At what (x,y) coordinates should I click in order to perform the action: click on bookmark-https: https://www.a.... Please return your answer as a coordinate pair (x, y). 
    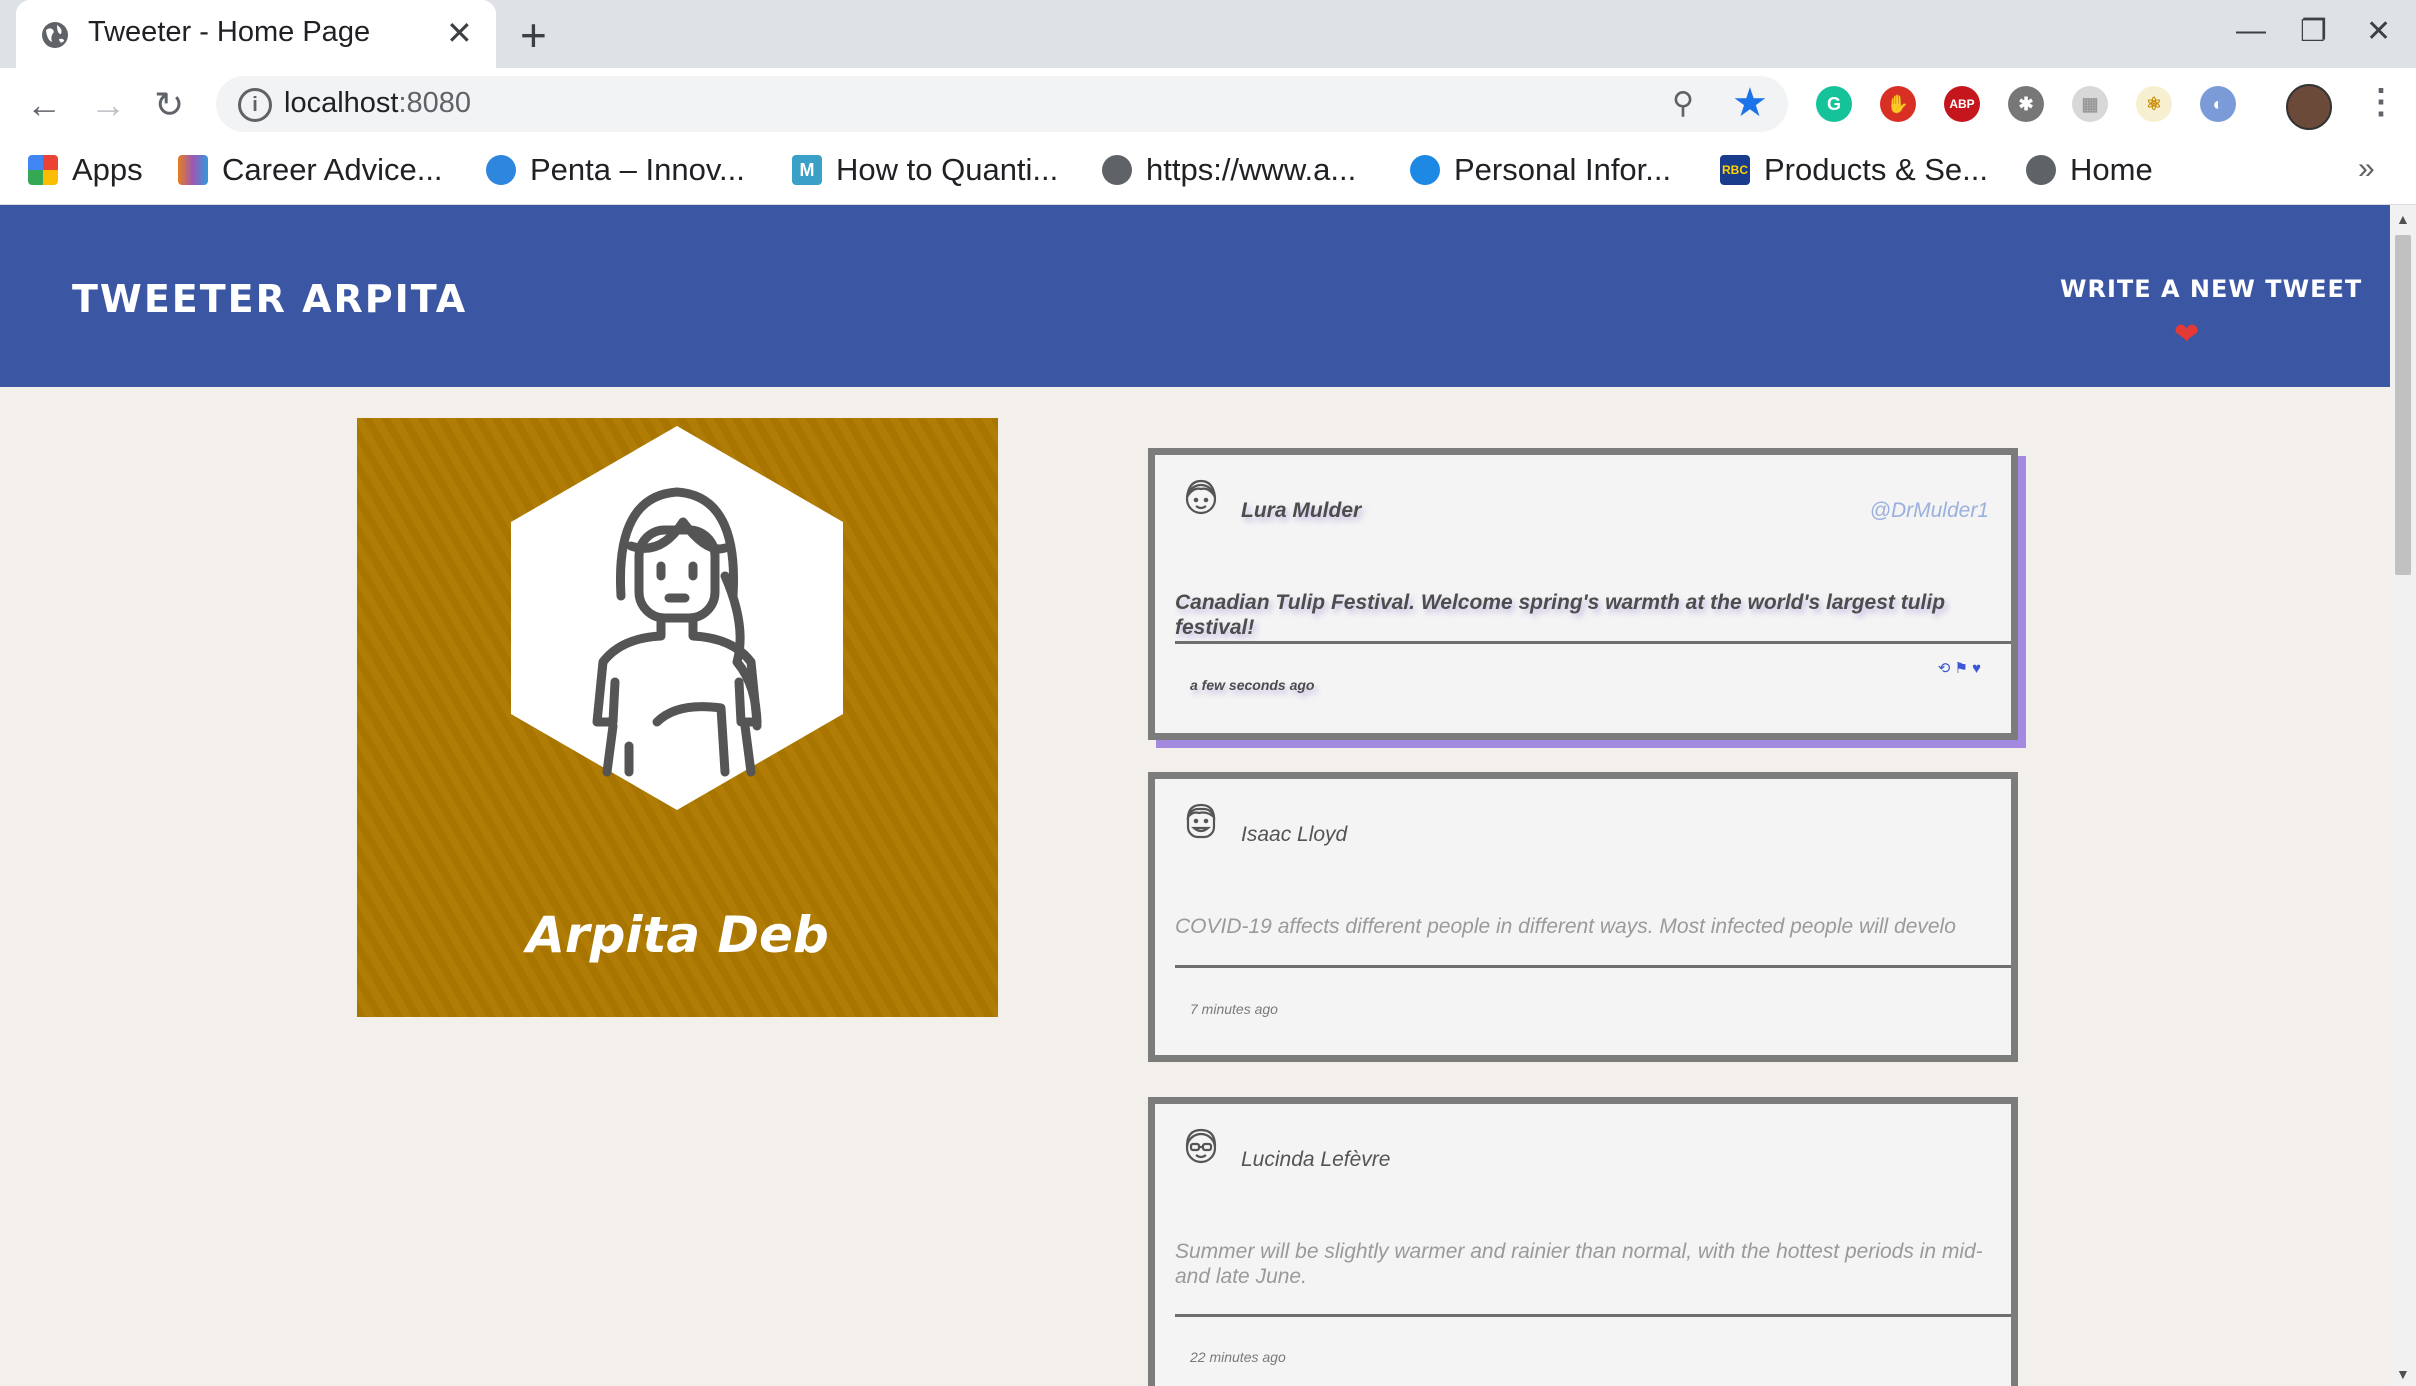
    Looking at the image, I should click on (1229, 170).